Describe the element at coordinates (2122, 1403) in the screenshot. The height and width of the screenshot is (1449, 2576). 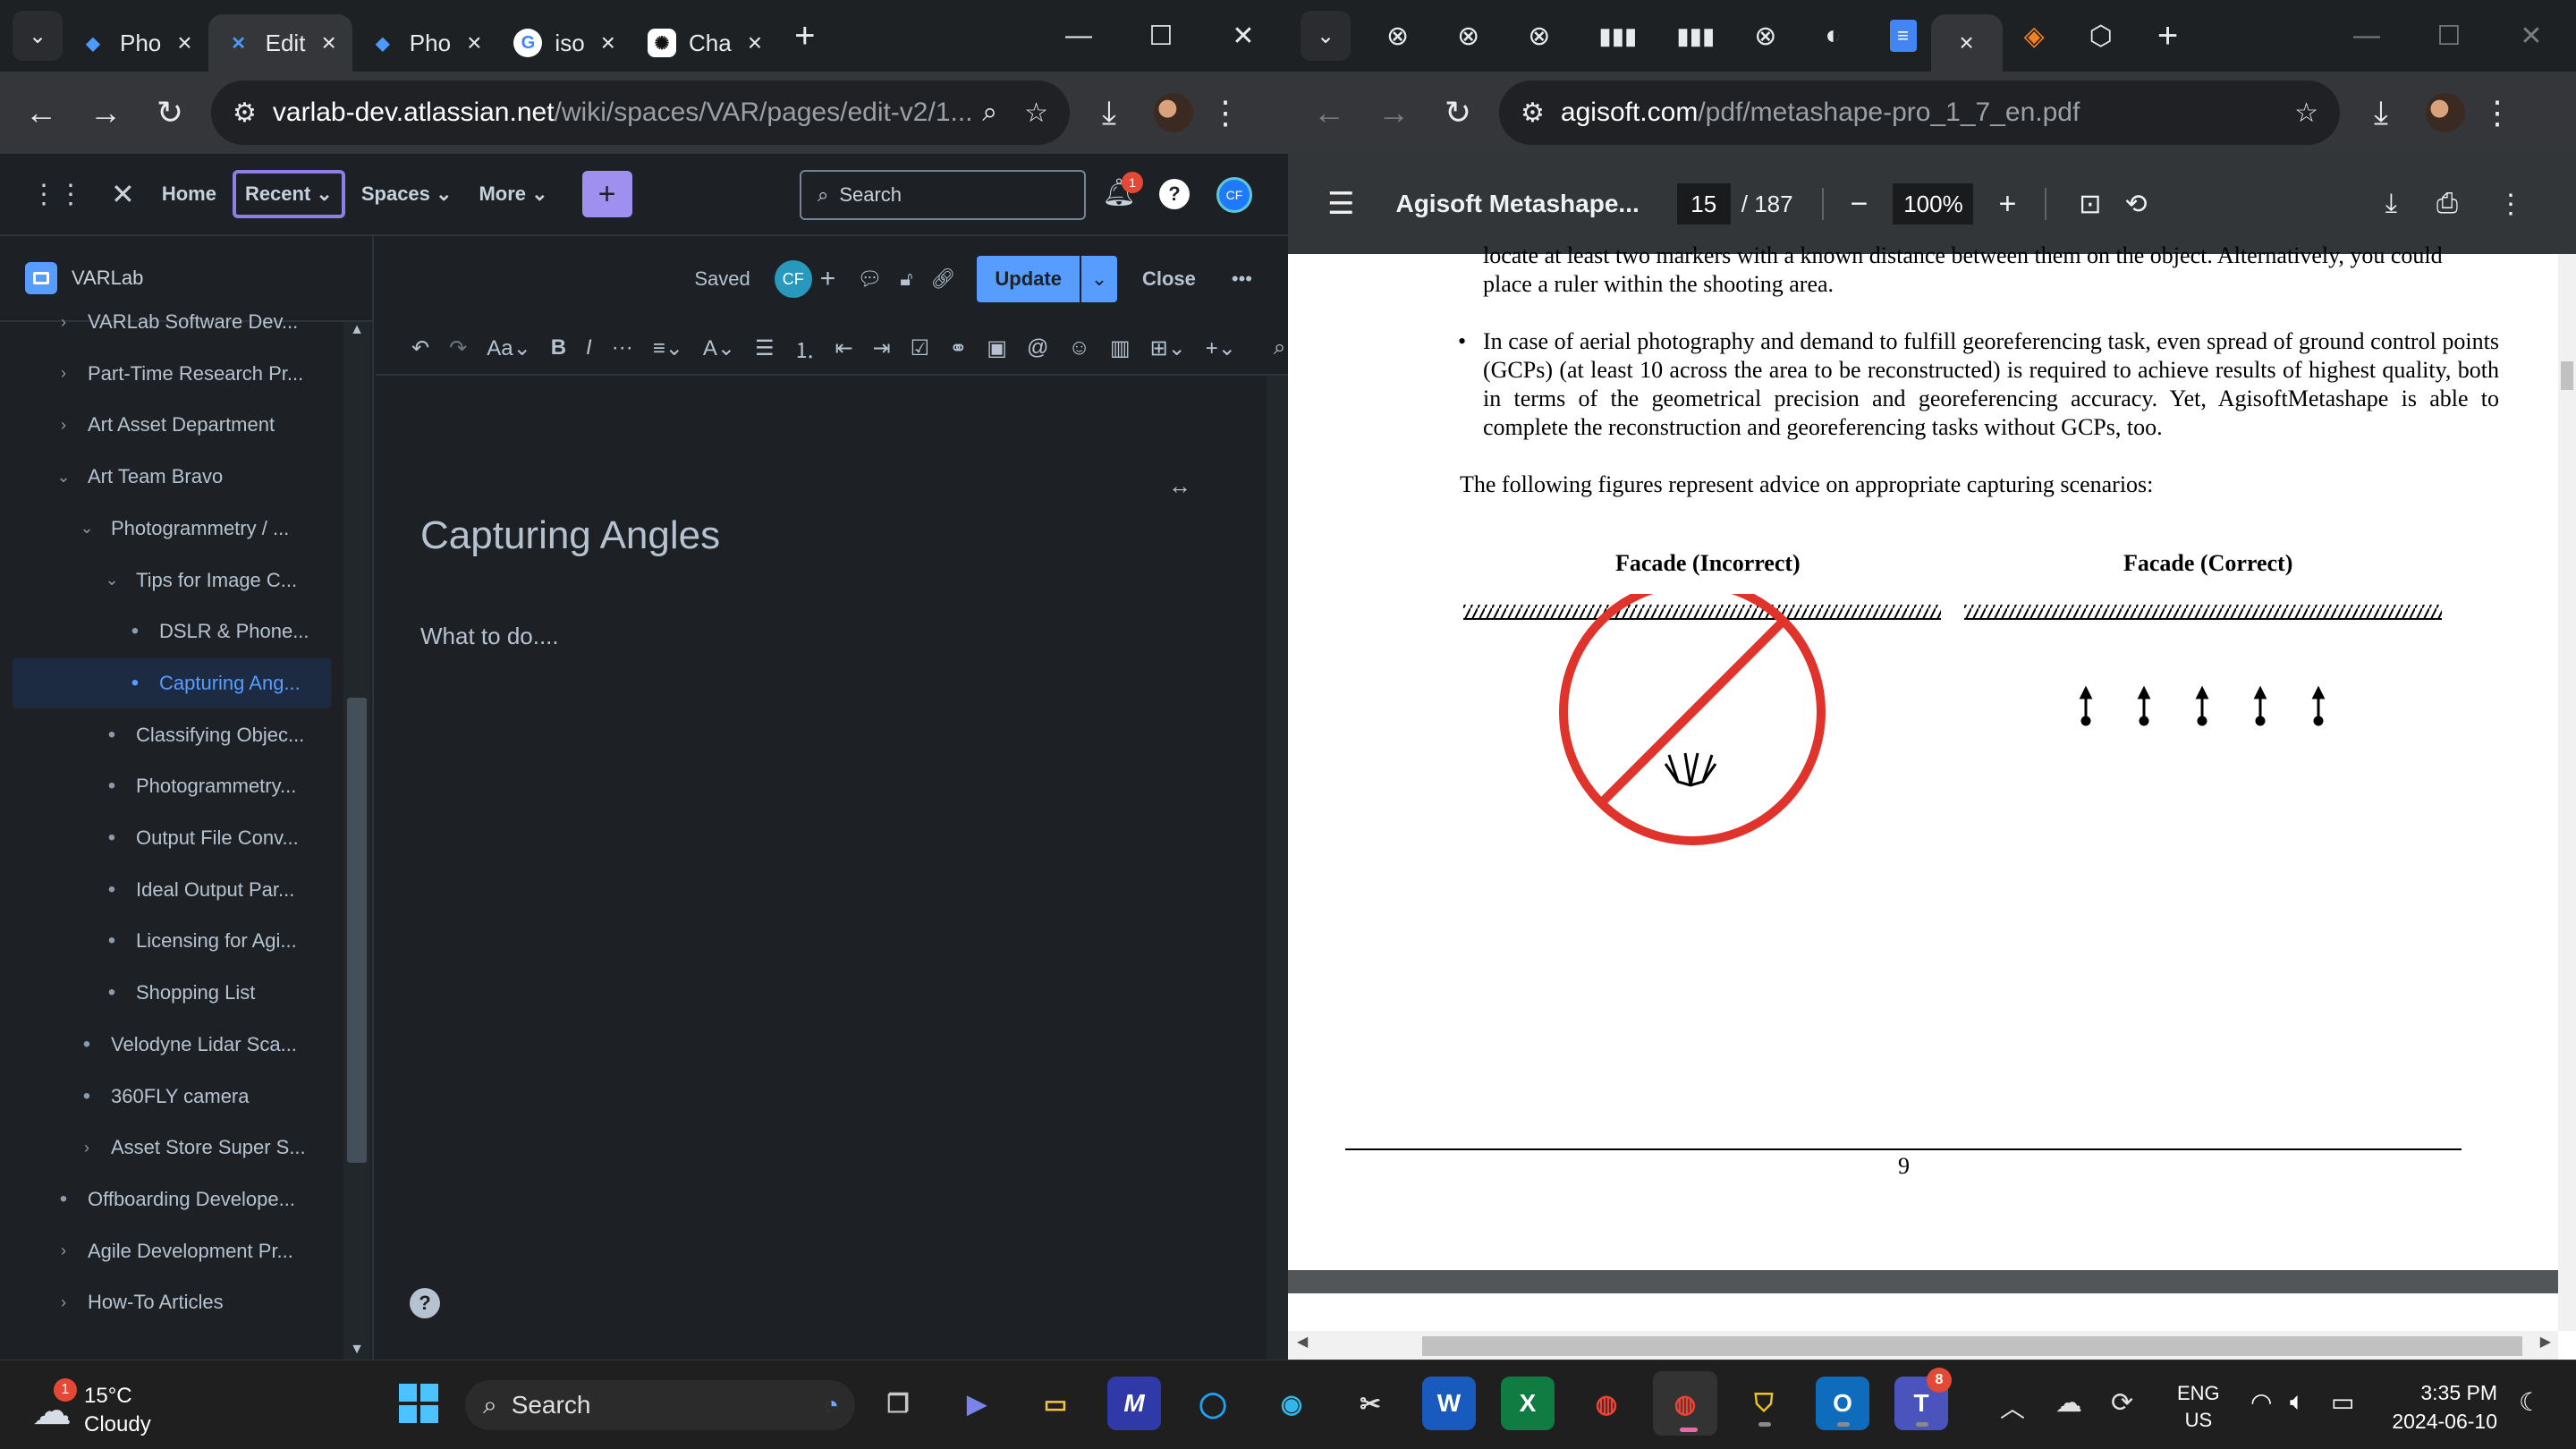
I see `sync-icon: ⟳` at that location.